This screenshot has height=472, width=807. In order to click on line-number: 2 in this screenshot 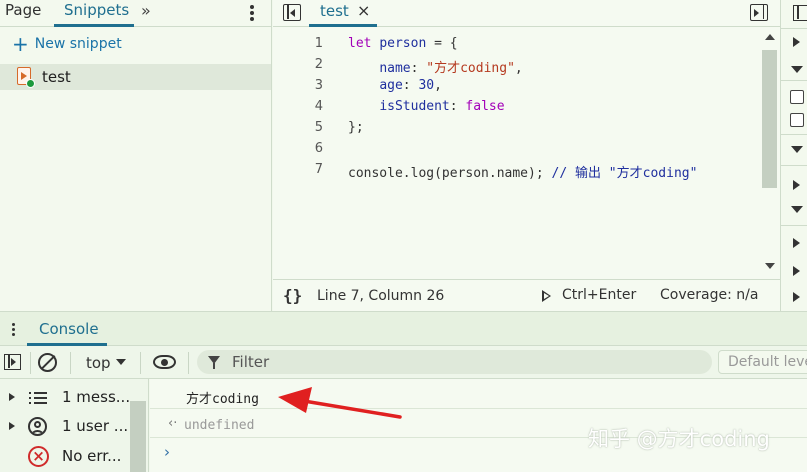, I will do `click(318, 64)`.